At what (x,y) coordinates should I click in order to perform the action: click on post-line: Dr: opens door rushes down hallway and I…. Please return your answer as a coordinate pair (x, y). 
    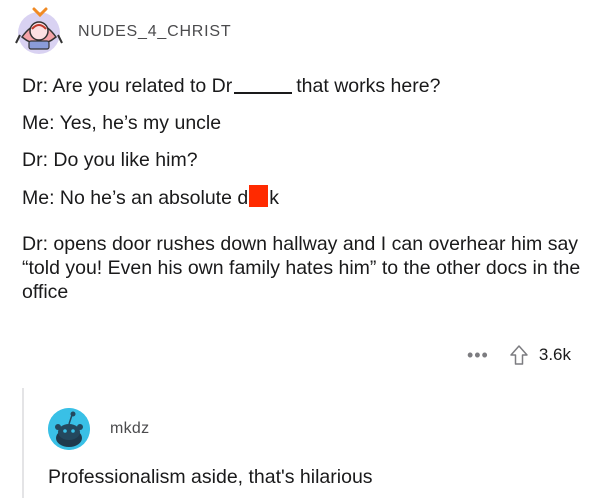
    Looking at the image, I should click on (301, 268).